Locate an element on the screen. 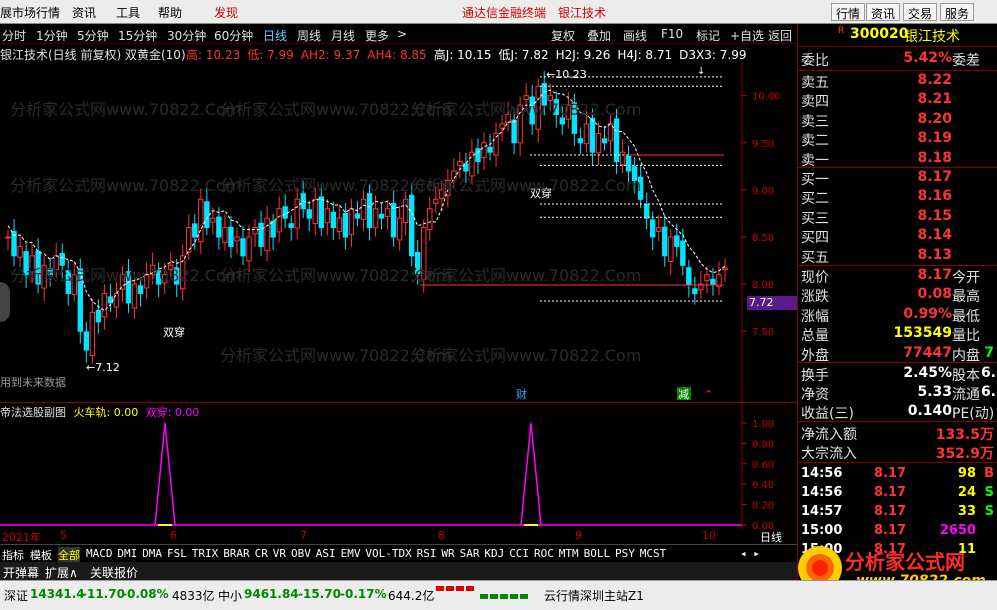  y-tick-label: 7.50 is located at coordinates (763, 332).